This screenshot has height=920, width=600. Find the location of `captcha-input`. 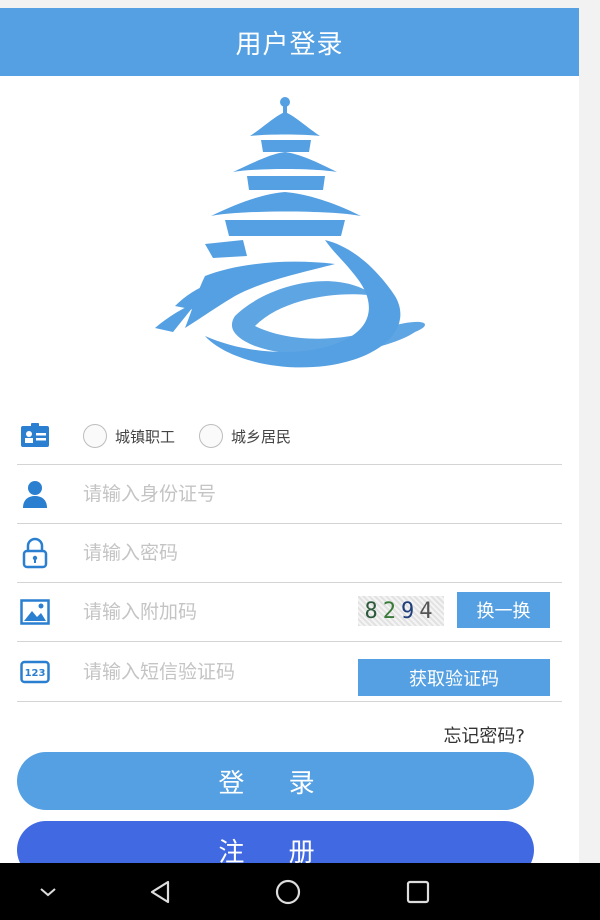

captcha-input is located at coordinates (193, 612).